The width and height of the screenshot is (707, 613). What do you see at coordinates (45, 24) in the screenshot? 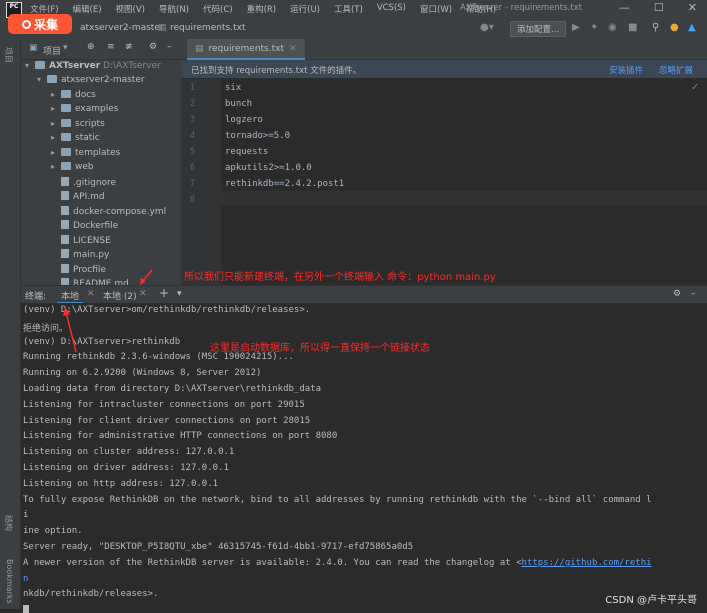
I see `collect-label: 采集` at bounding box center [45, 24].